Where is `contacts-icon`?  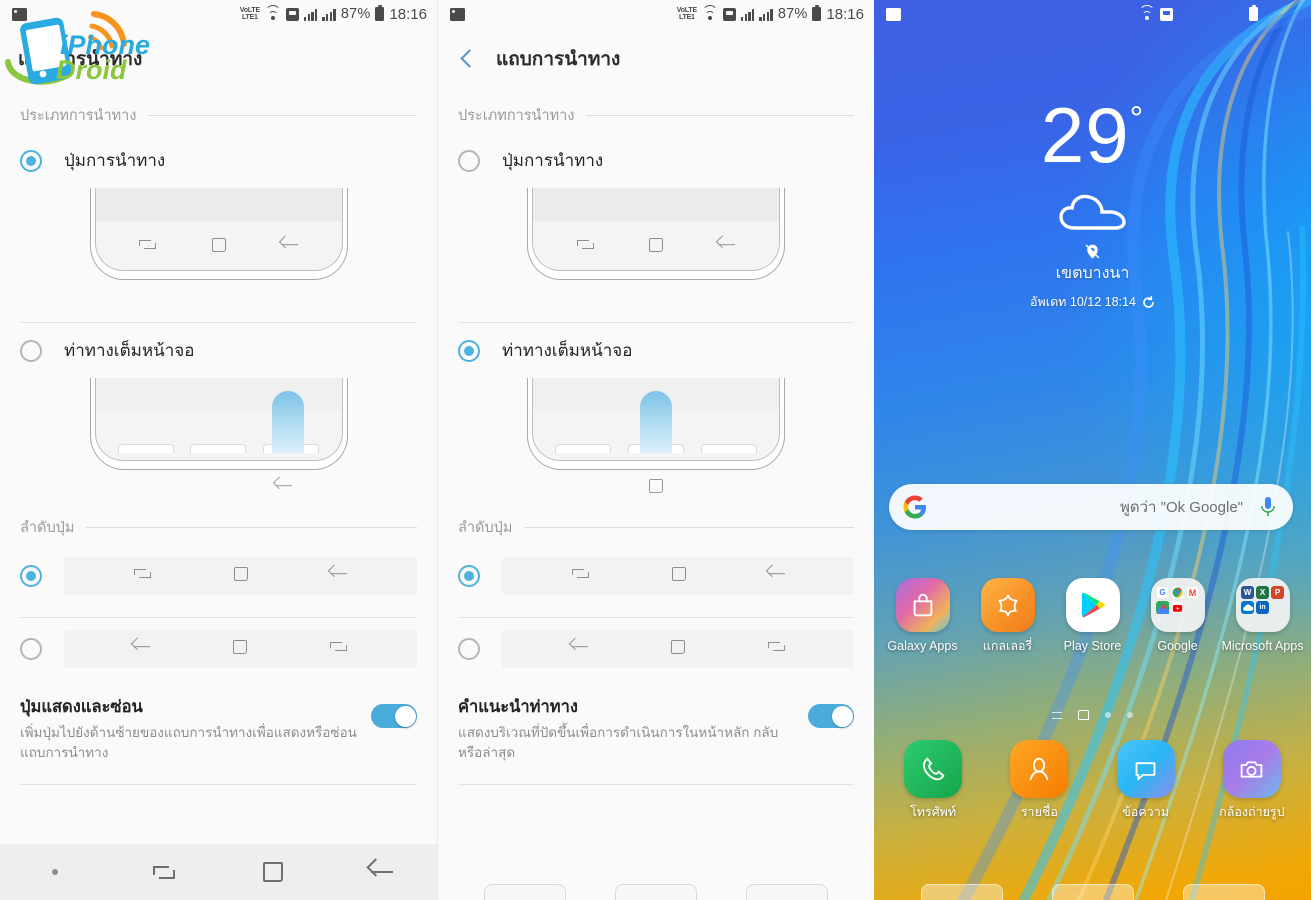
contacts-icon is located at coordinates (1039, 769).